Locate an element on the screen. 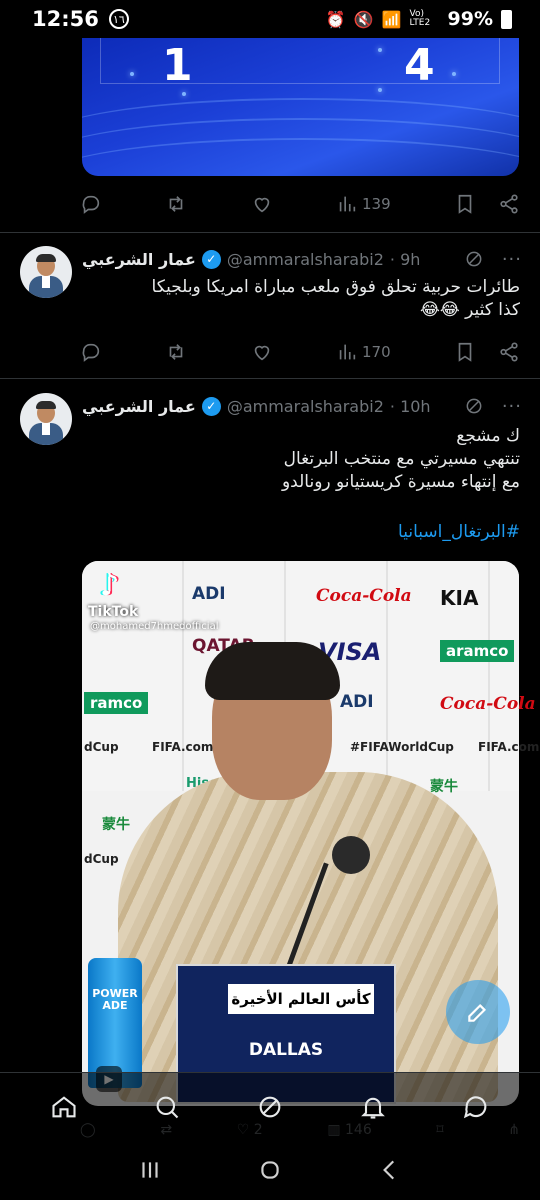  tweet-actions: 139 is located at coordinates (300, 204).